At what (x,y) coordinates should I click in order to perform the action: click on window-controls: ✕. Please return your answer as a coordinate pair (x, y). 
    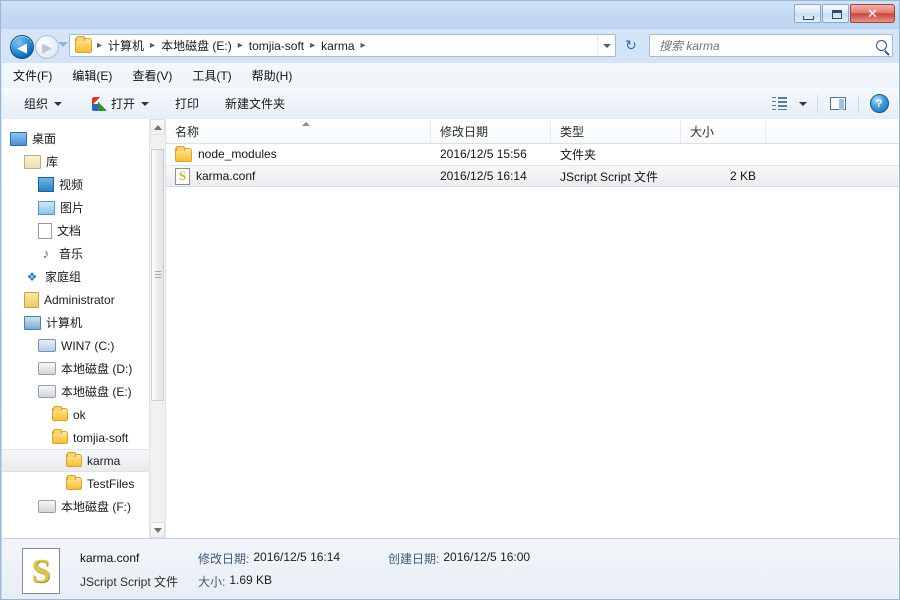
    Looking at the image, I should click on (844, 13).